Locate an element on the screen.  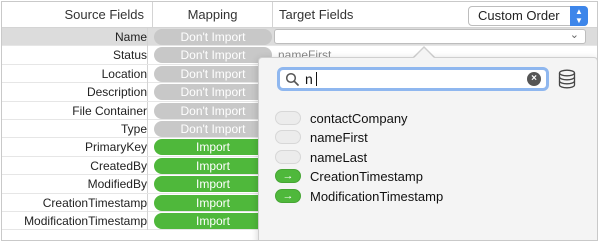
order-select-value: Custom Order is located at coordinates (519, 15).